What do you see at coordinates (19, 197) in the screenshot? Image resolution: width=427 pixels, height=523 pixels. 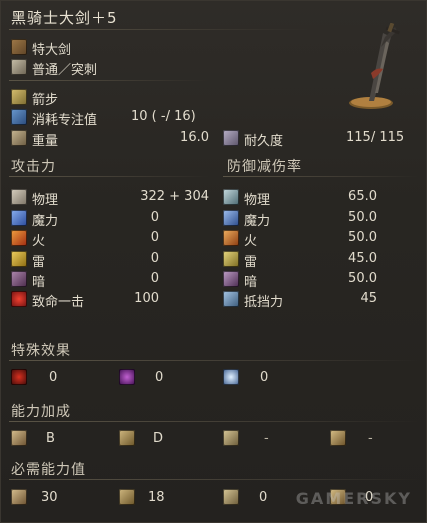 I see `physical-icon` at bounding box center [19, 197].